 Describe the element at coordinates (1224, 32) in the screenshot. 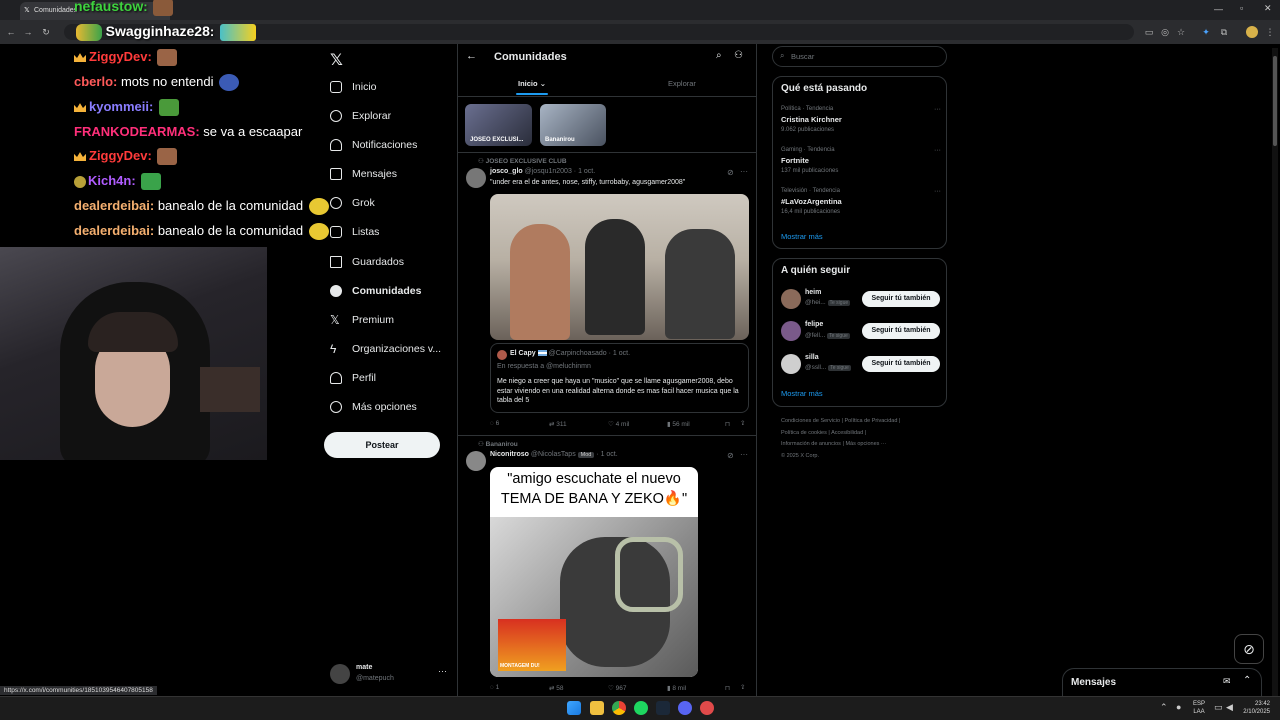

I see `puzzle-icon: ⧉` at that location.